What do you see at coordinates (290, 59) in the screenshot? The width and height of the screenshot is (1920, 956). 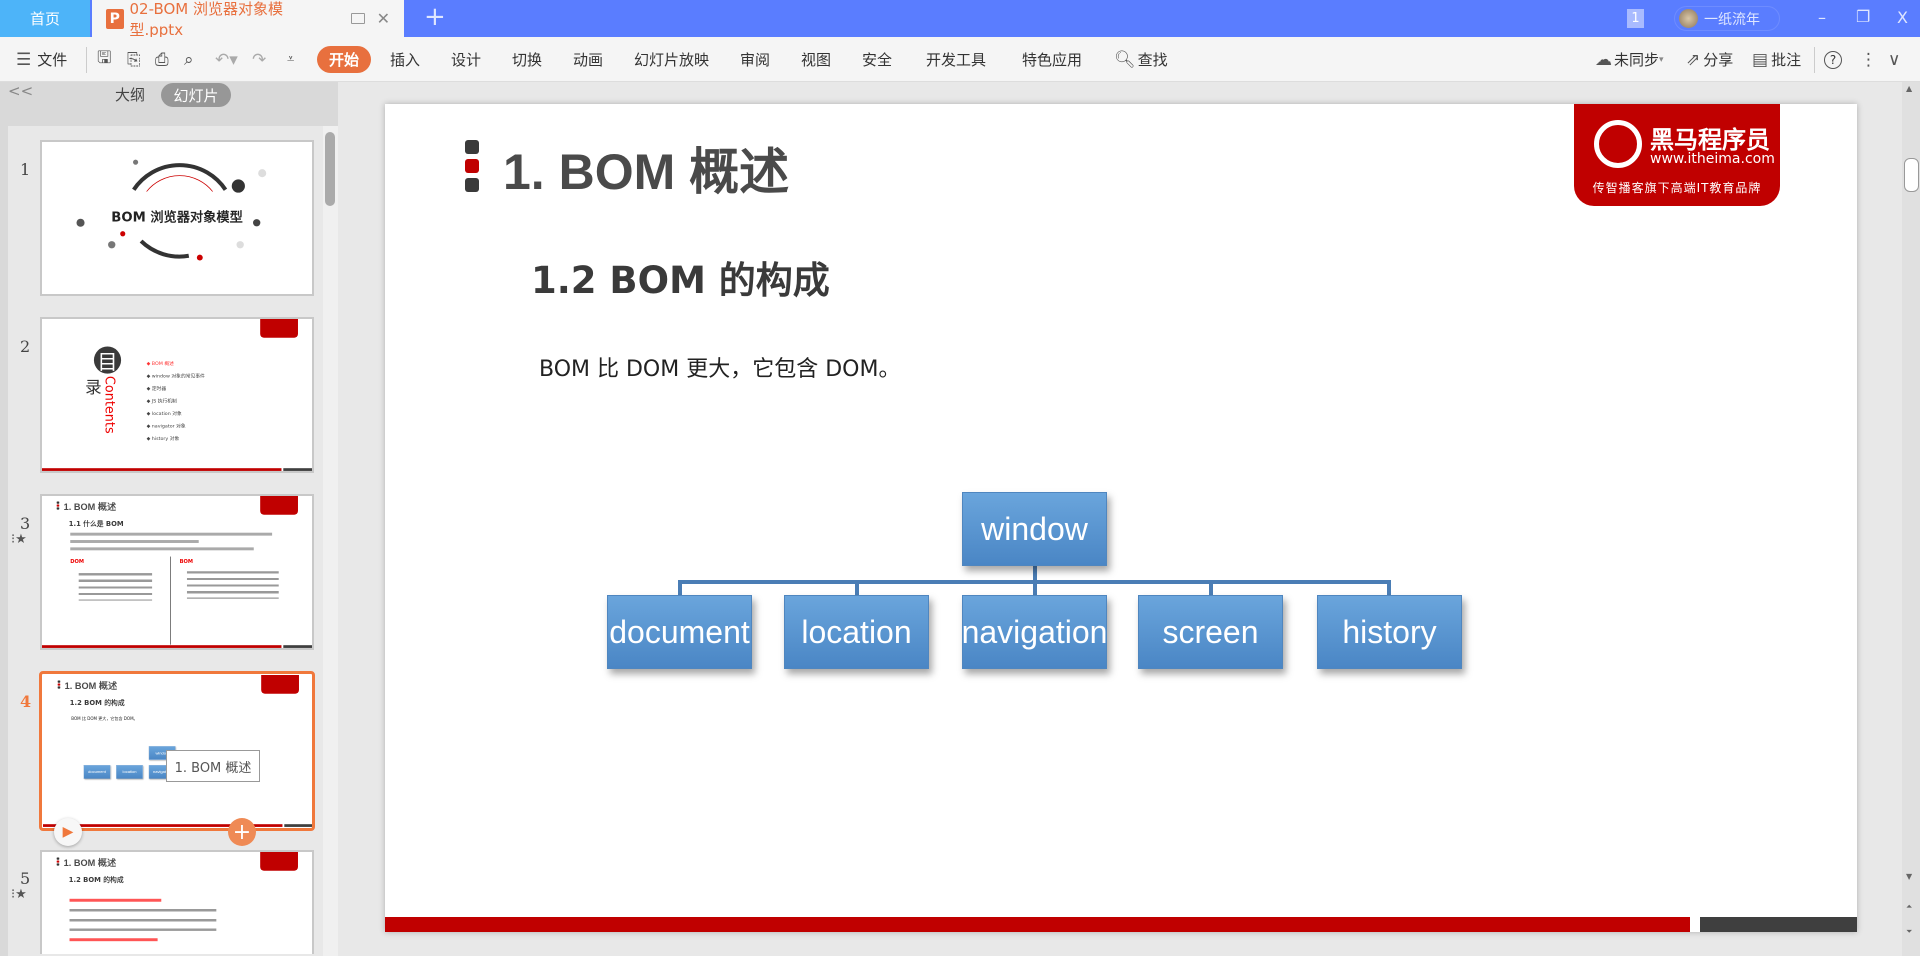 I see `customize-icon: ⩡` at bounding box center [290, 59].